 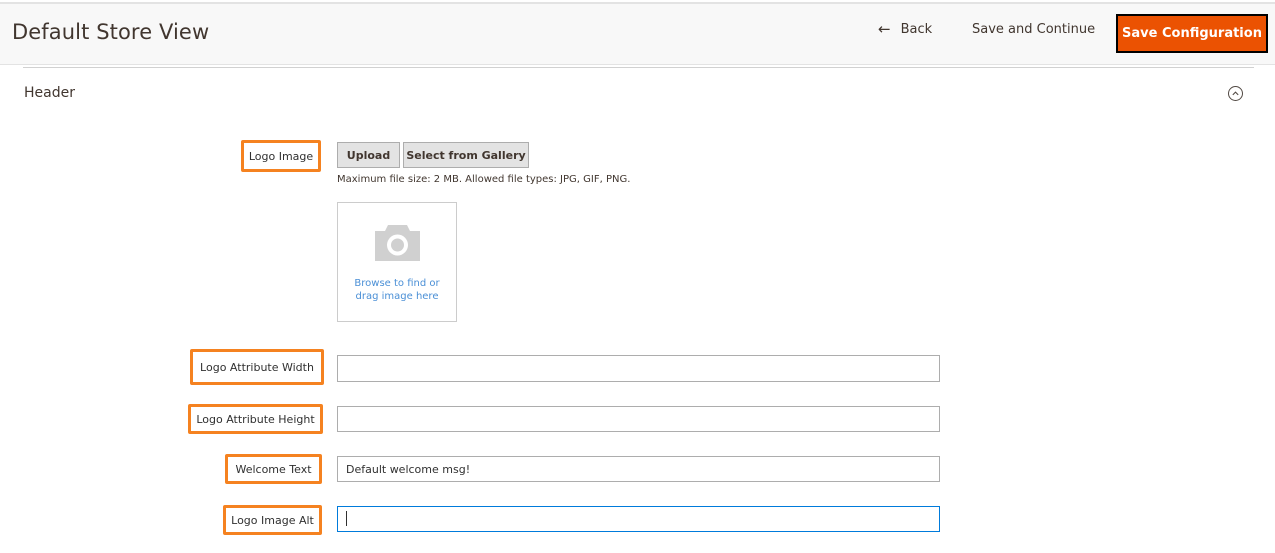 What do you see at coordinates (397, 283) in the screenshot?
I see `dropzone-text-line1: Browse to find or` at bounding box center [397, 283].